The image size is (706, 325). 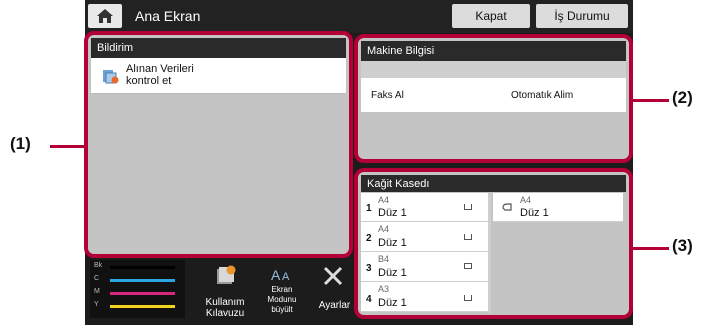 I want to click on toner-row-c: C, so click(x=138, y=281).